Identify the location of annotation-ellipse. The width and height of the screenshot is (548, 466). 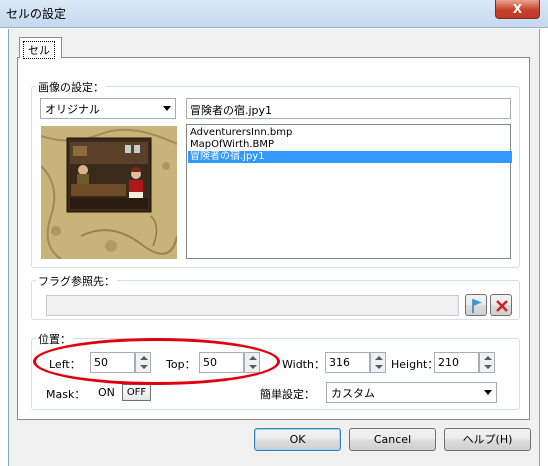
(156, 361).